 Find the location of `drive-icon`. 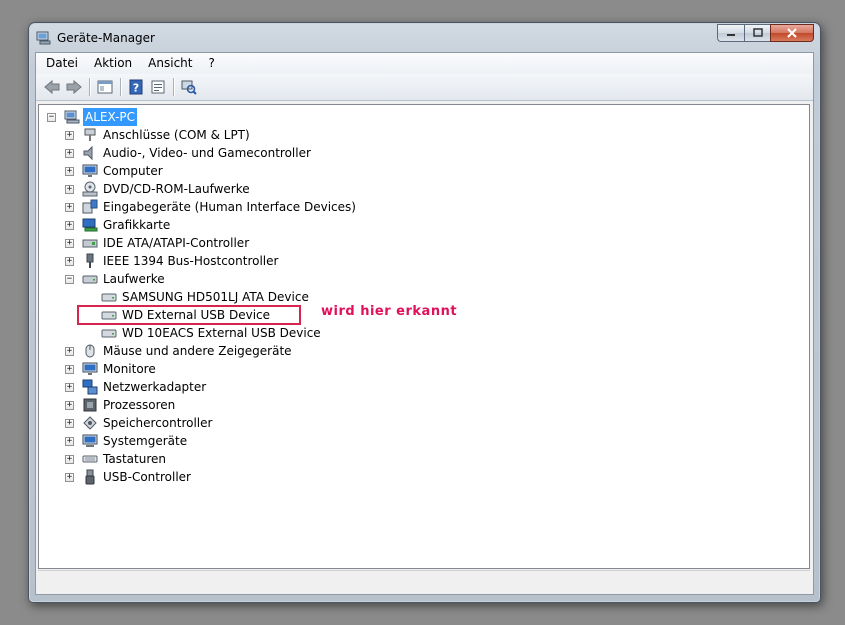

drive-icon is located at coordinates (90, 279).